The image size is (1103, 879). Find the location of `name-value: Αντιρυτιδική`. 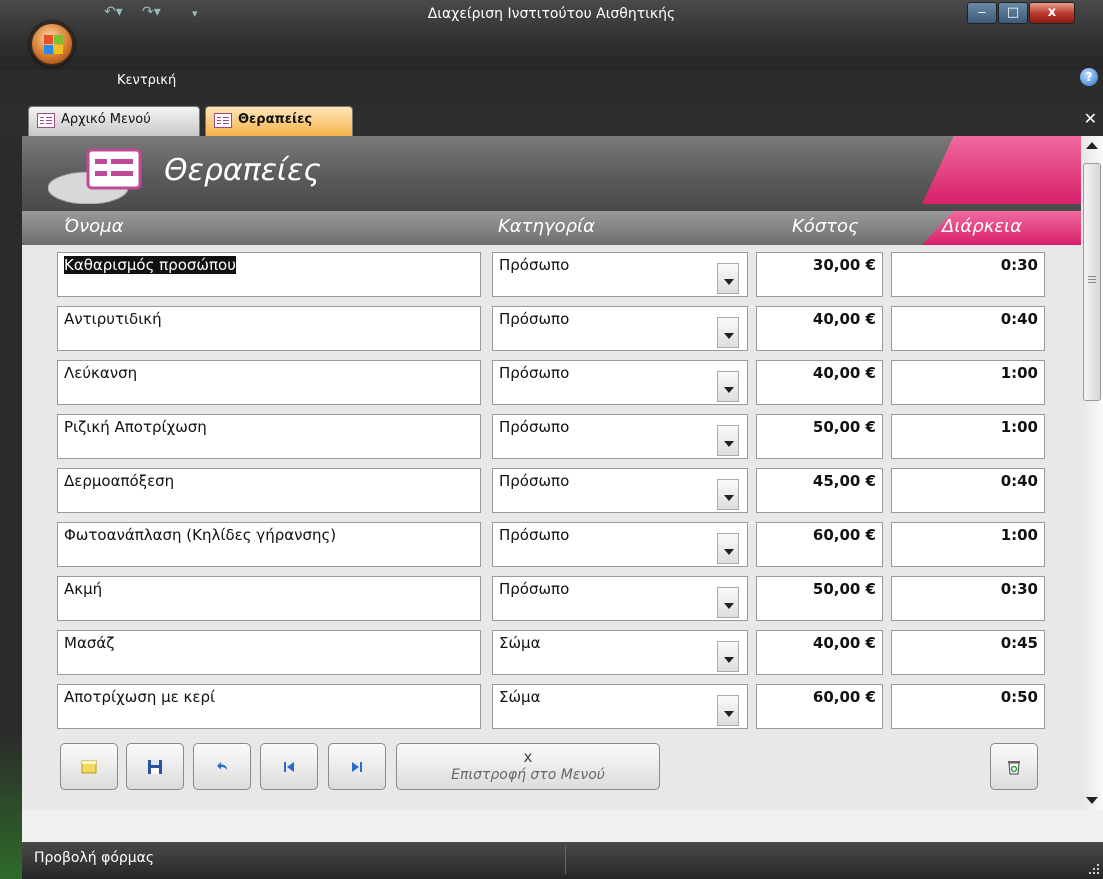

name-value: Αντιρυτιδική is located at coordinates (113, 319).